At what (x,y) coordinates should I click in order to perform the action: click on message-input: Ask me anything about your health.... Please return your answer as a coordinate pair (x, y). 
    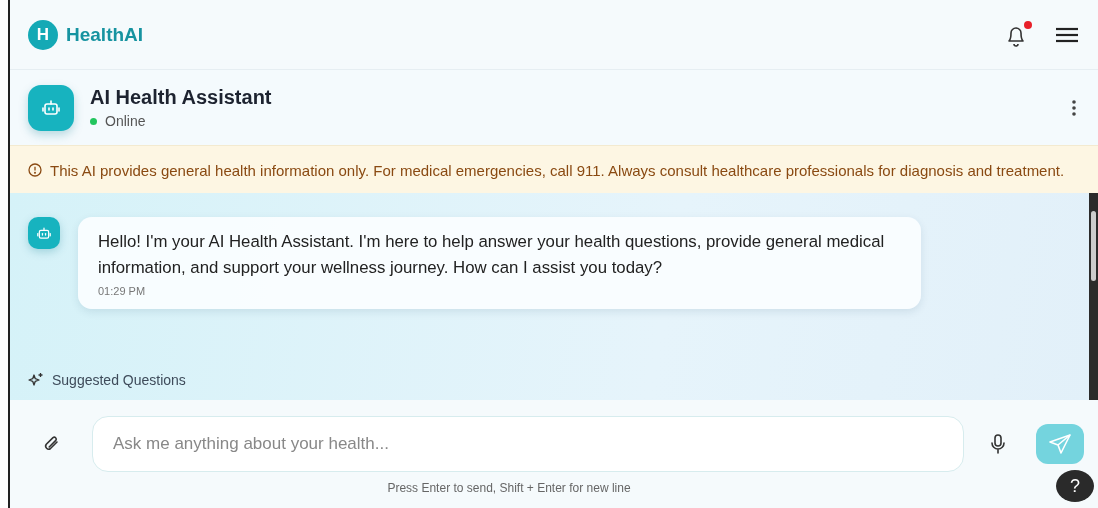
    Looking at the image, I should click on (528, 444).